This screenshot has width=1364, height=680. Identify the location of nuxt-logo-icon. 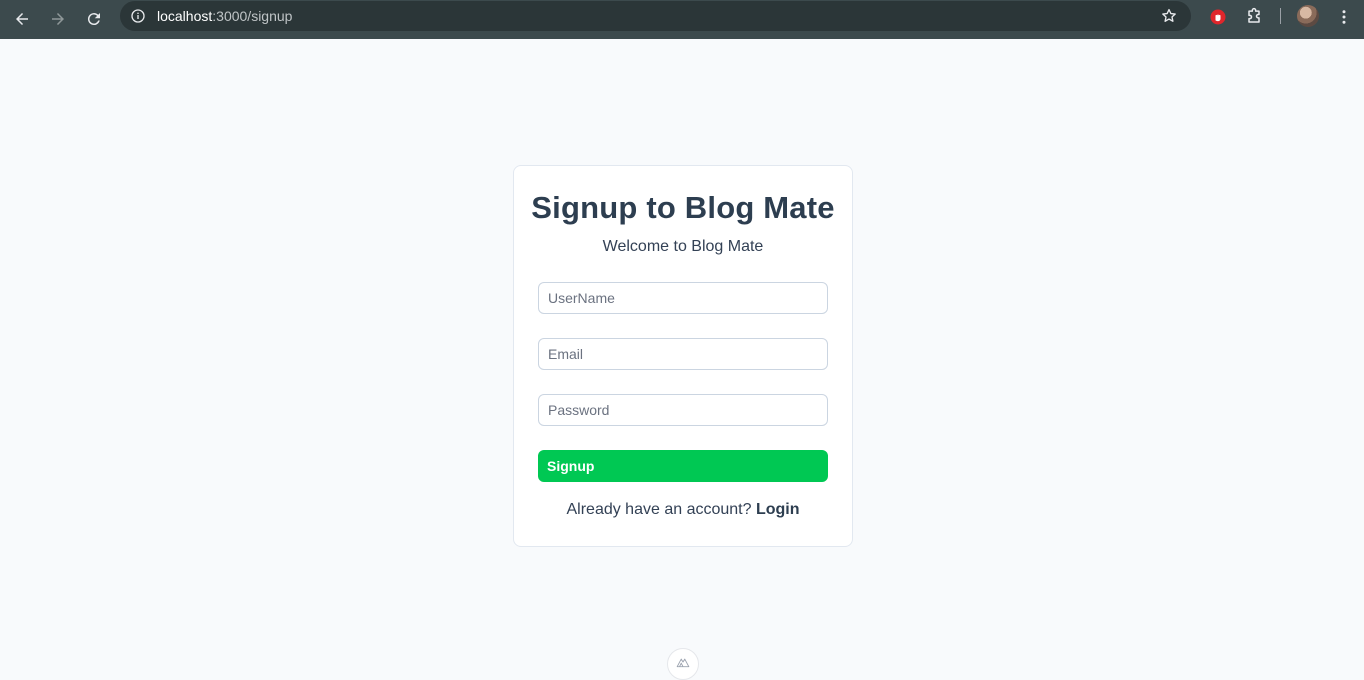
(683, 663).